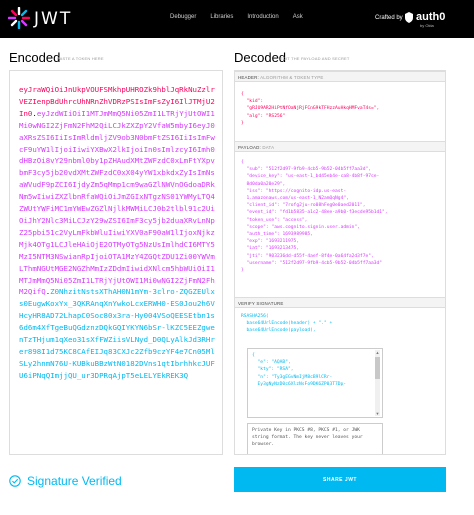  Describe the element at coordinates (430, 17) in the screenshot. I see `auth0-brand: auth0` at that location.